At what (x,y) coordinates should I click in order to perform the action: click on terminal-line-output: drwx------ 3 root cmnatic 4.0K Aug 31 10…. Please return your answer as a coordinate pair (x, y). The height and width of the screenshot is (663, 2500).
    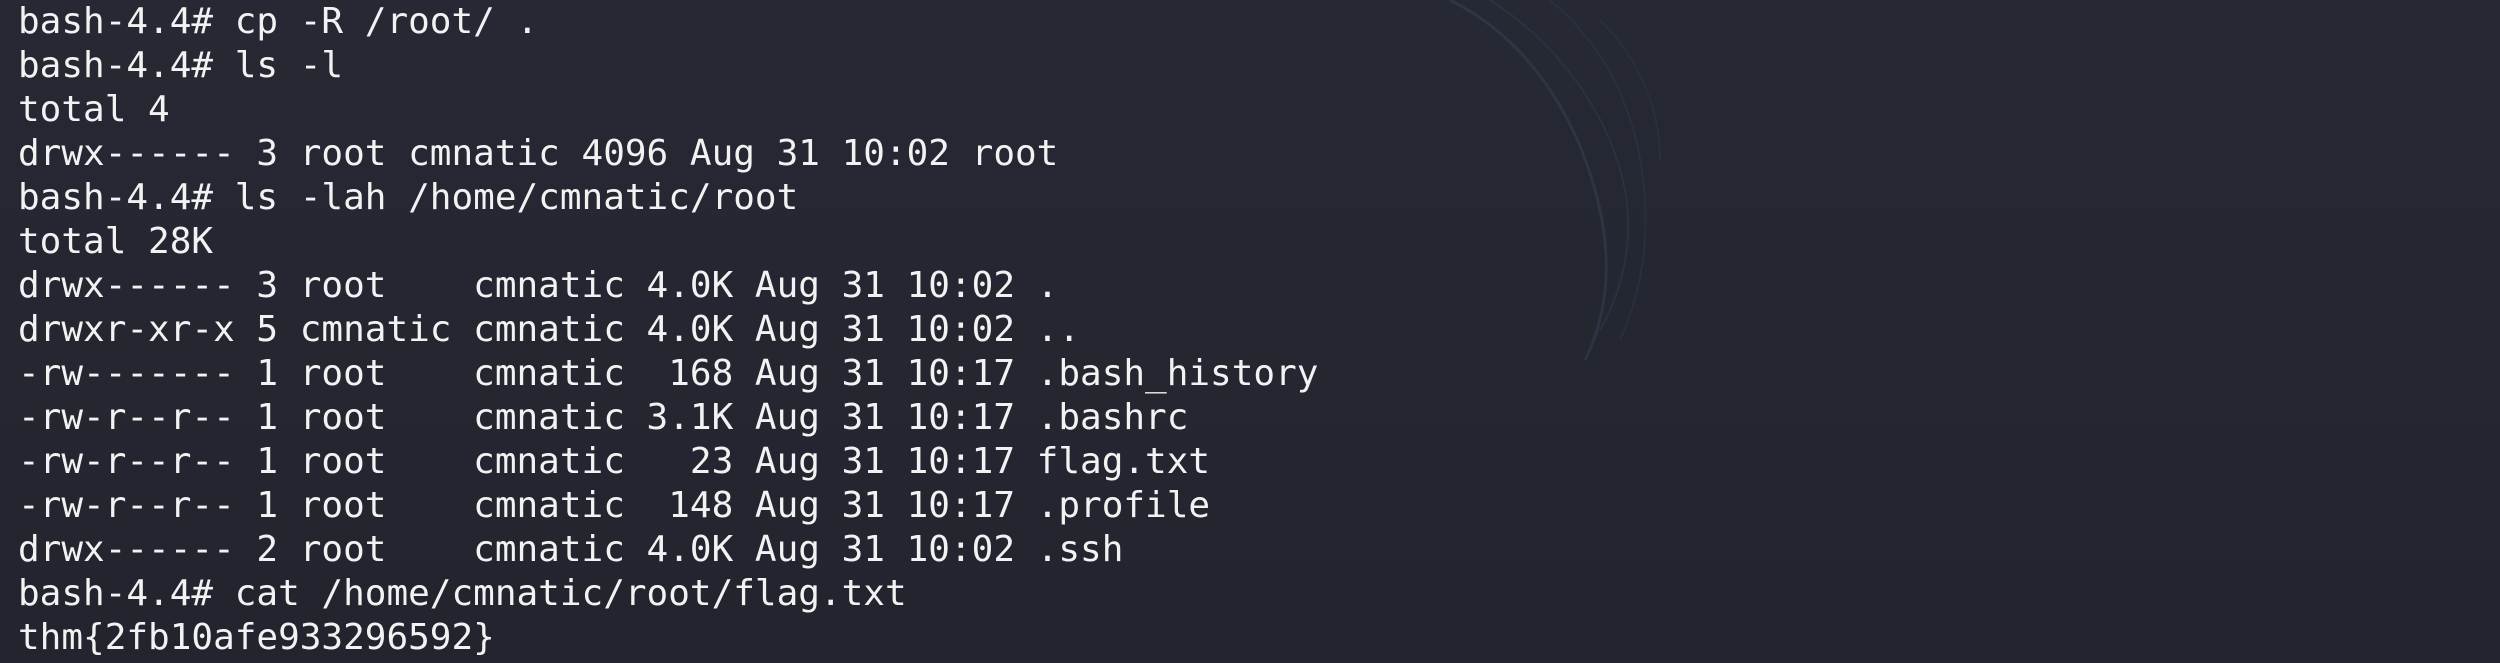
    Looking at the image, I should click on (538, 285).